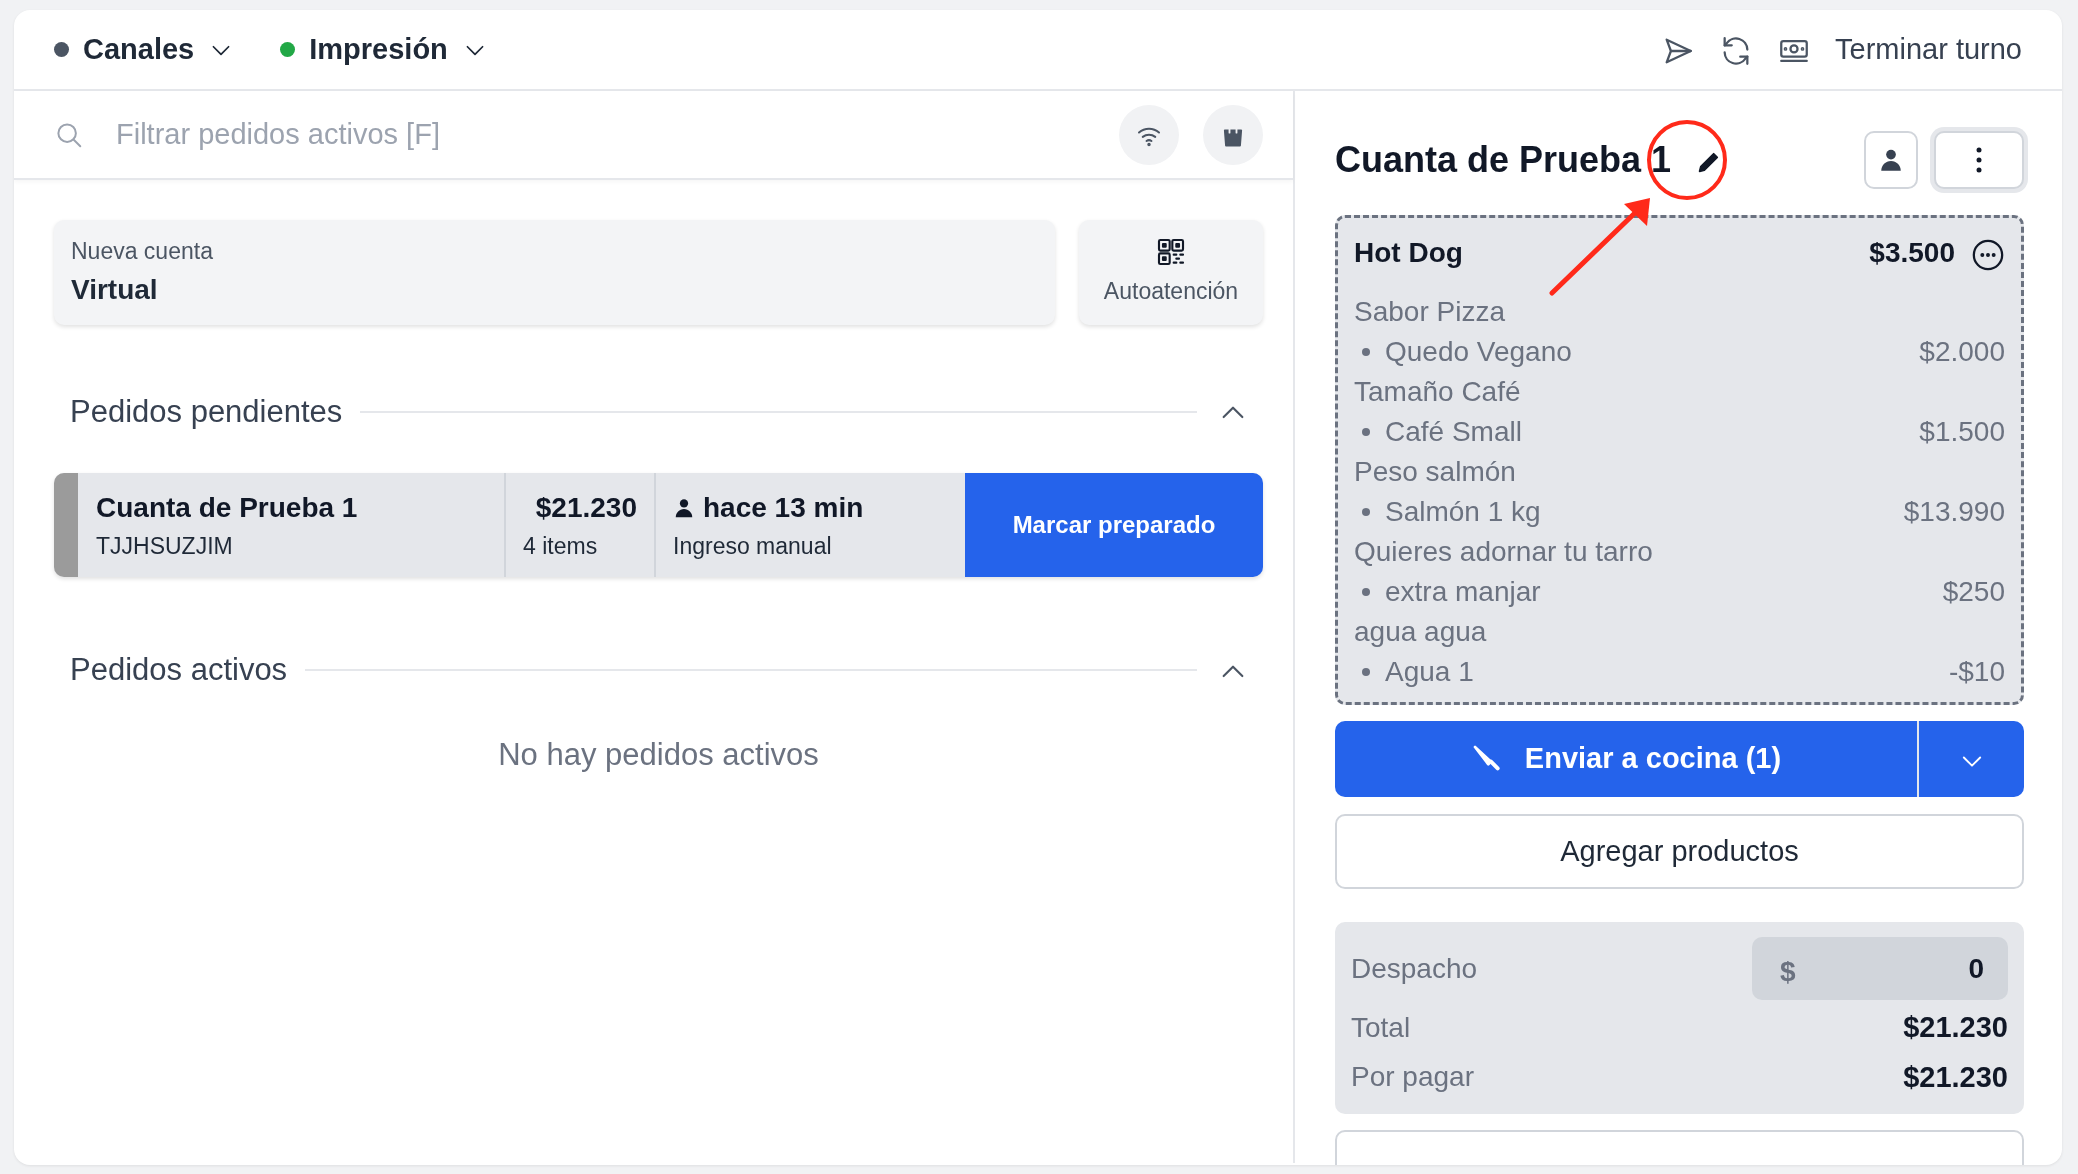  I want to click on modifier-group: Tamaño Café, so click(1679, 392).